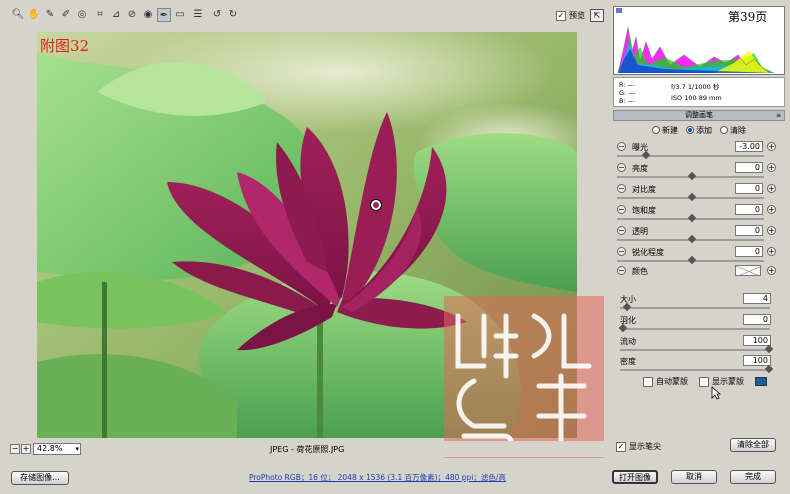 This screenshot has height=494, width=790. What do you see at coordinates (570, 15) in the screenshot?
I see `preview-checkbox: ✓ 预览` at bounding box center [570, 15].